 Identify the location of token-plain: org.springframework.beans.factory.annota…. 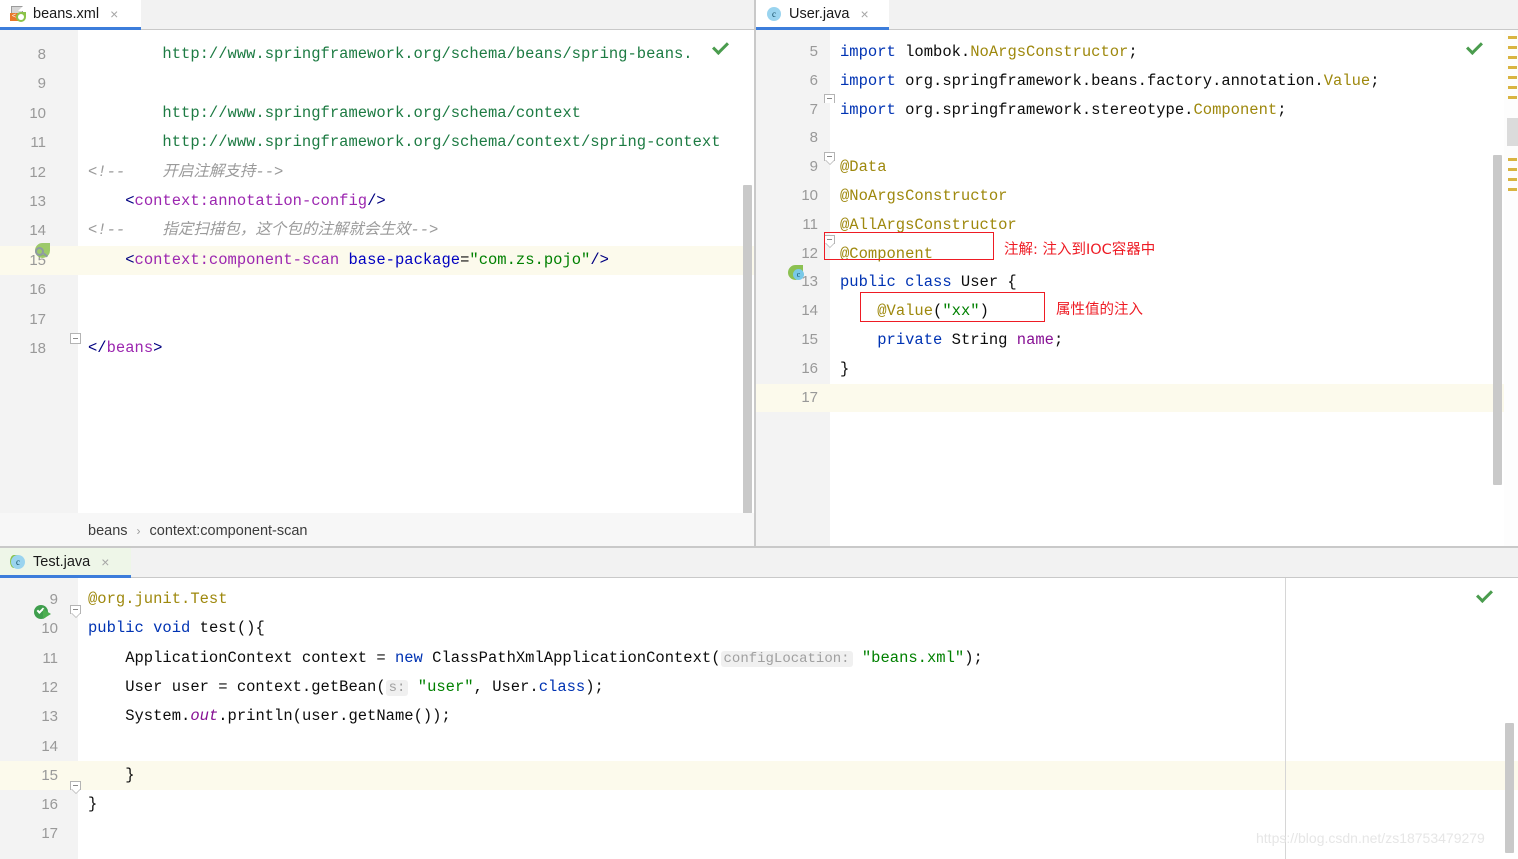
(1109, 80).